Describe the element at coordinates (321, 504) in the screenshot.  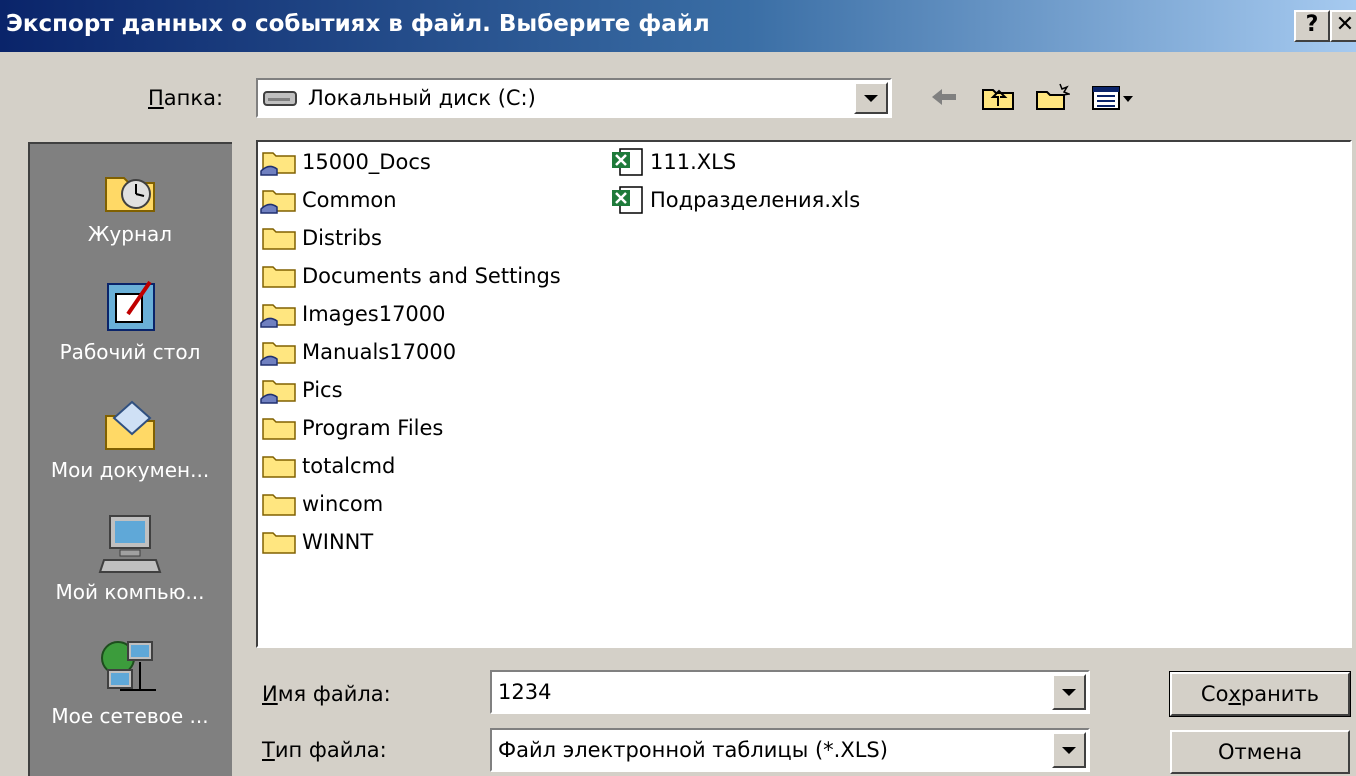
I see `file-item: wincom` at that location.